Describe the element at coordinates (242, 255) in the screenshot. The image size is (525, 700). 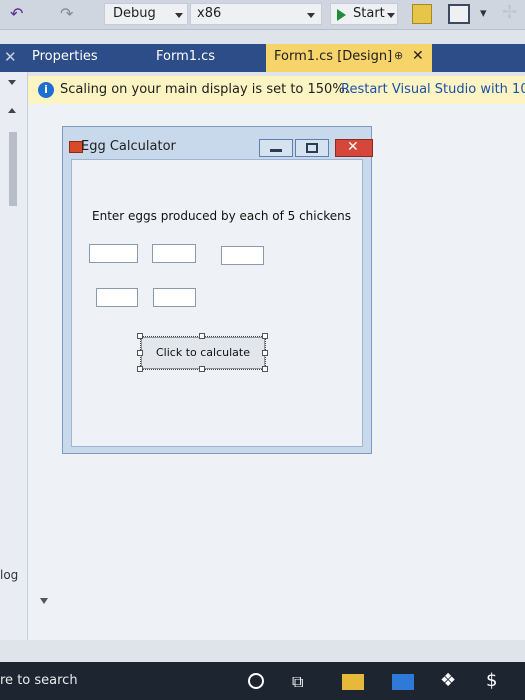
I see `chicken-3-input` at that location.